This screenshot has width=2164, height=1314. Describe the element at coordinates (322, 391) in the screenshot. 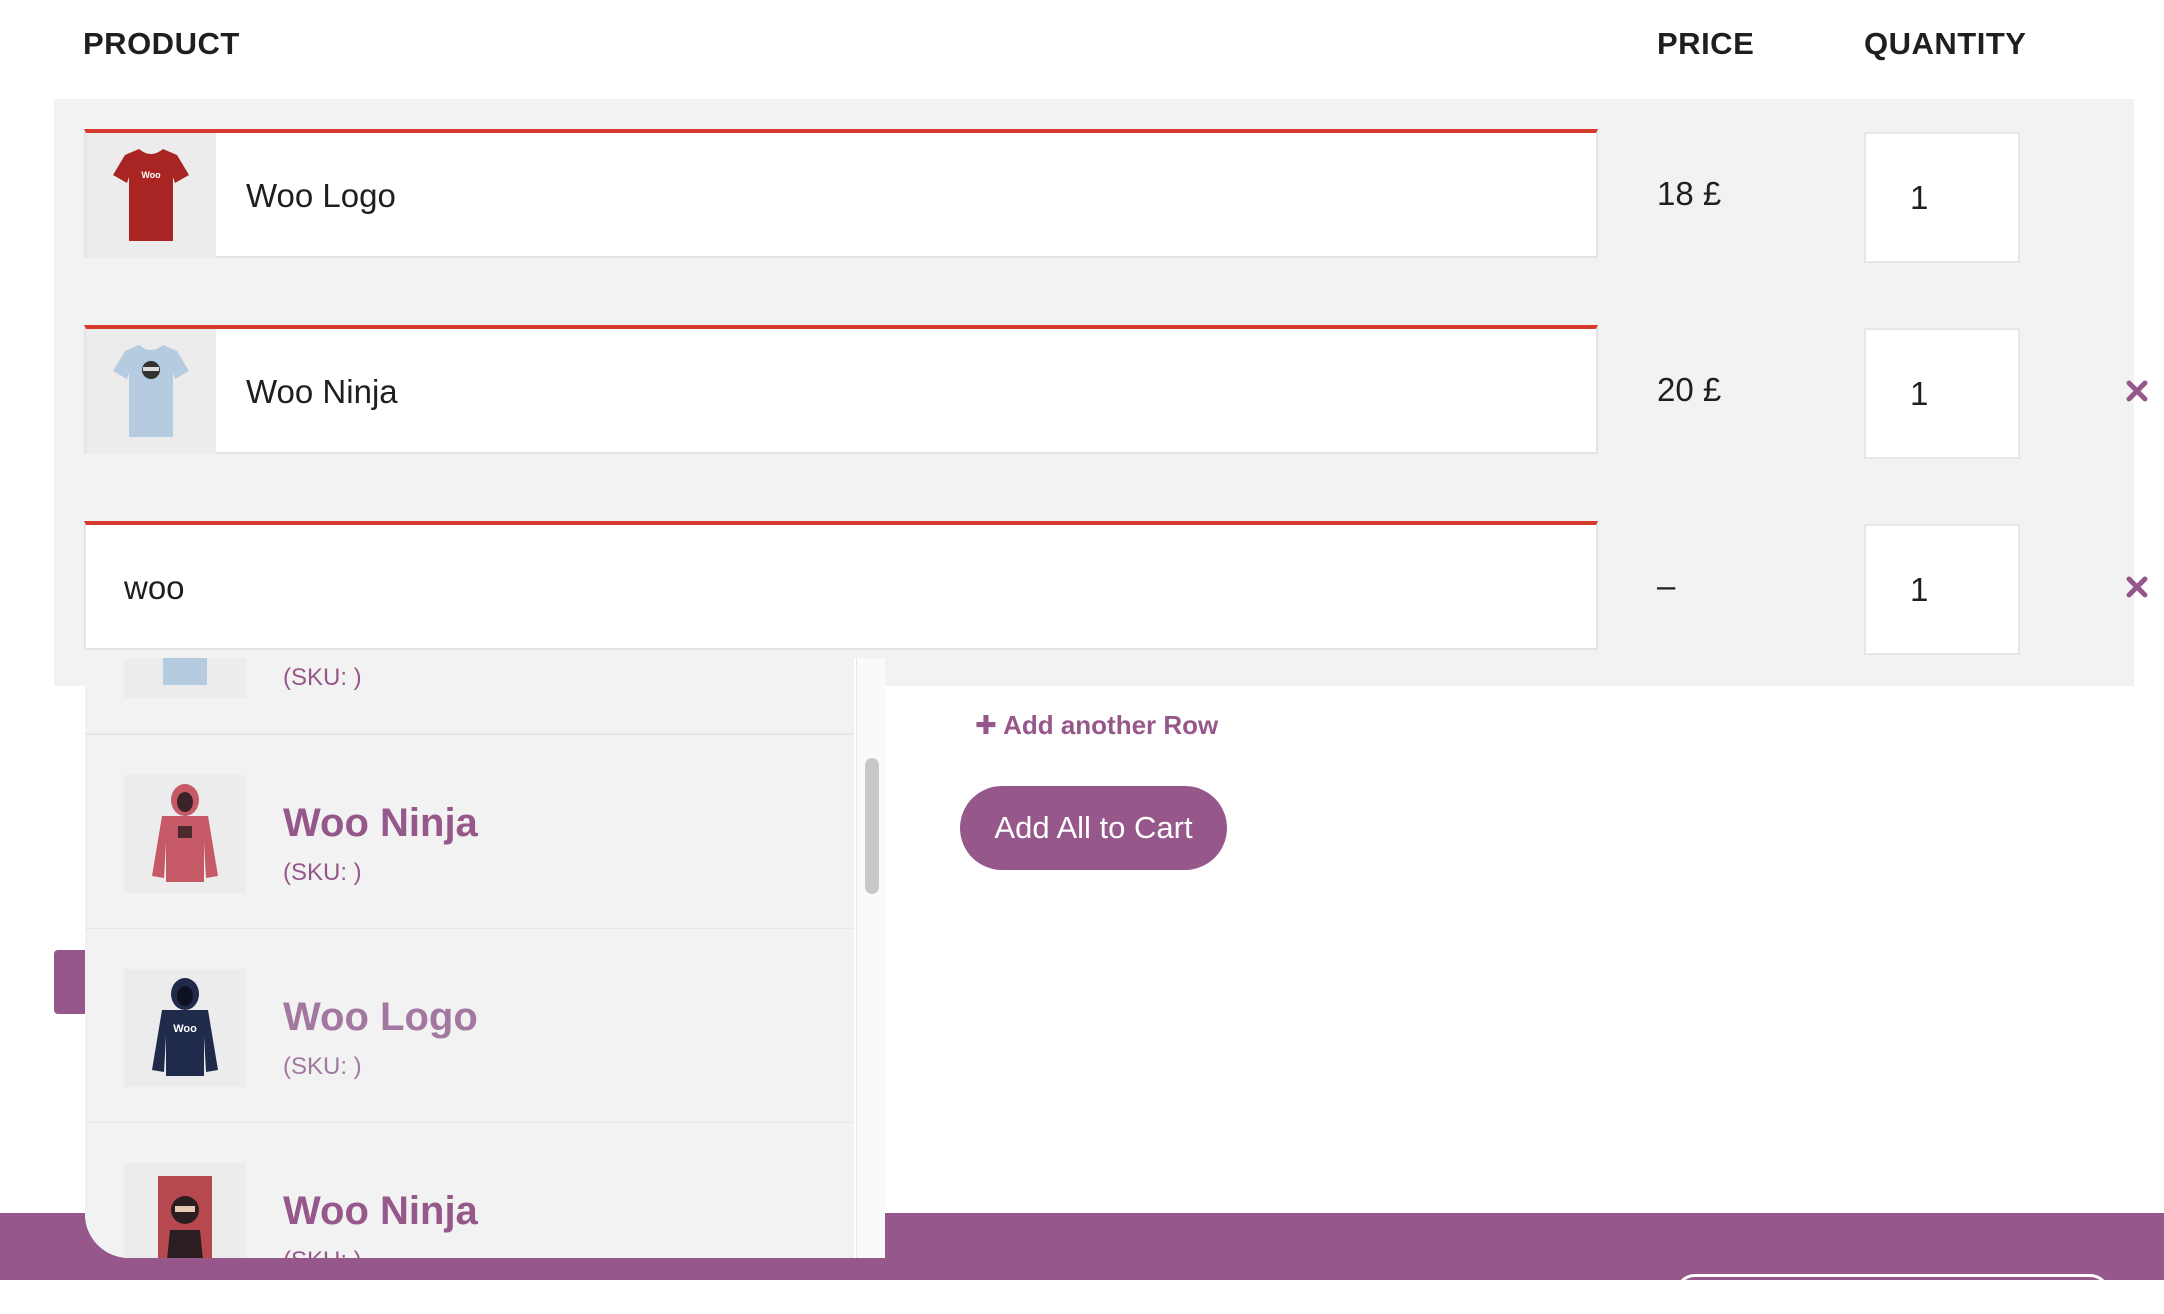

I see `product-name: Woo Ninja` at that location.